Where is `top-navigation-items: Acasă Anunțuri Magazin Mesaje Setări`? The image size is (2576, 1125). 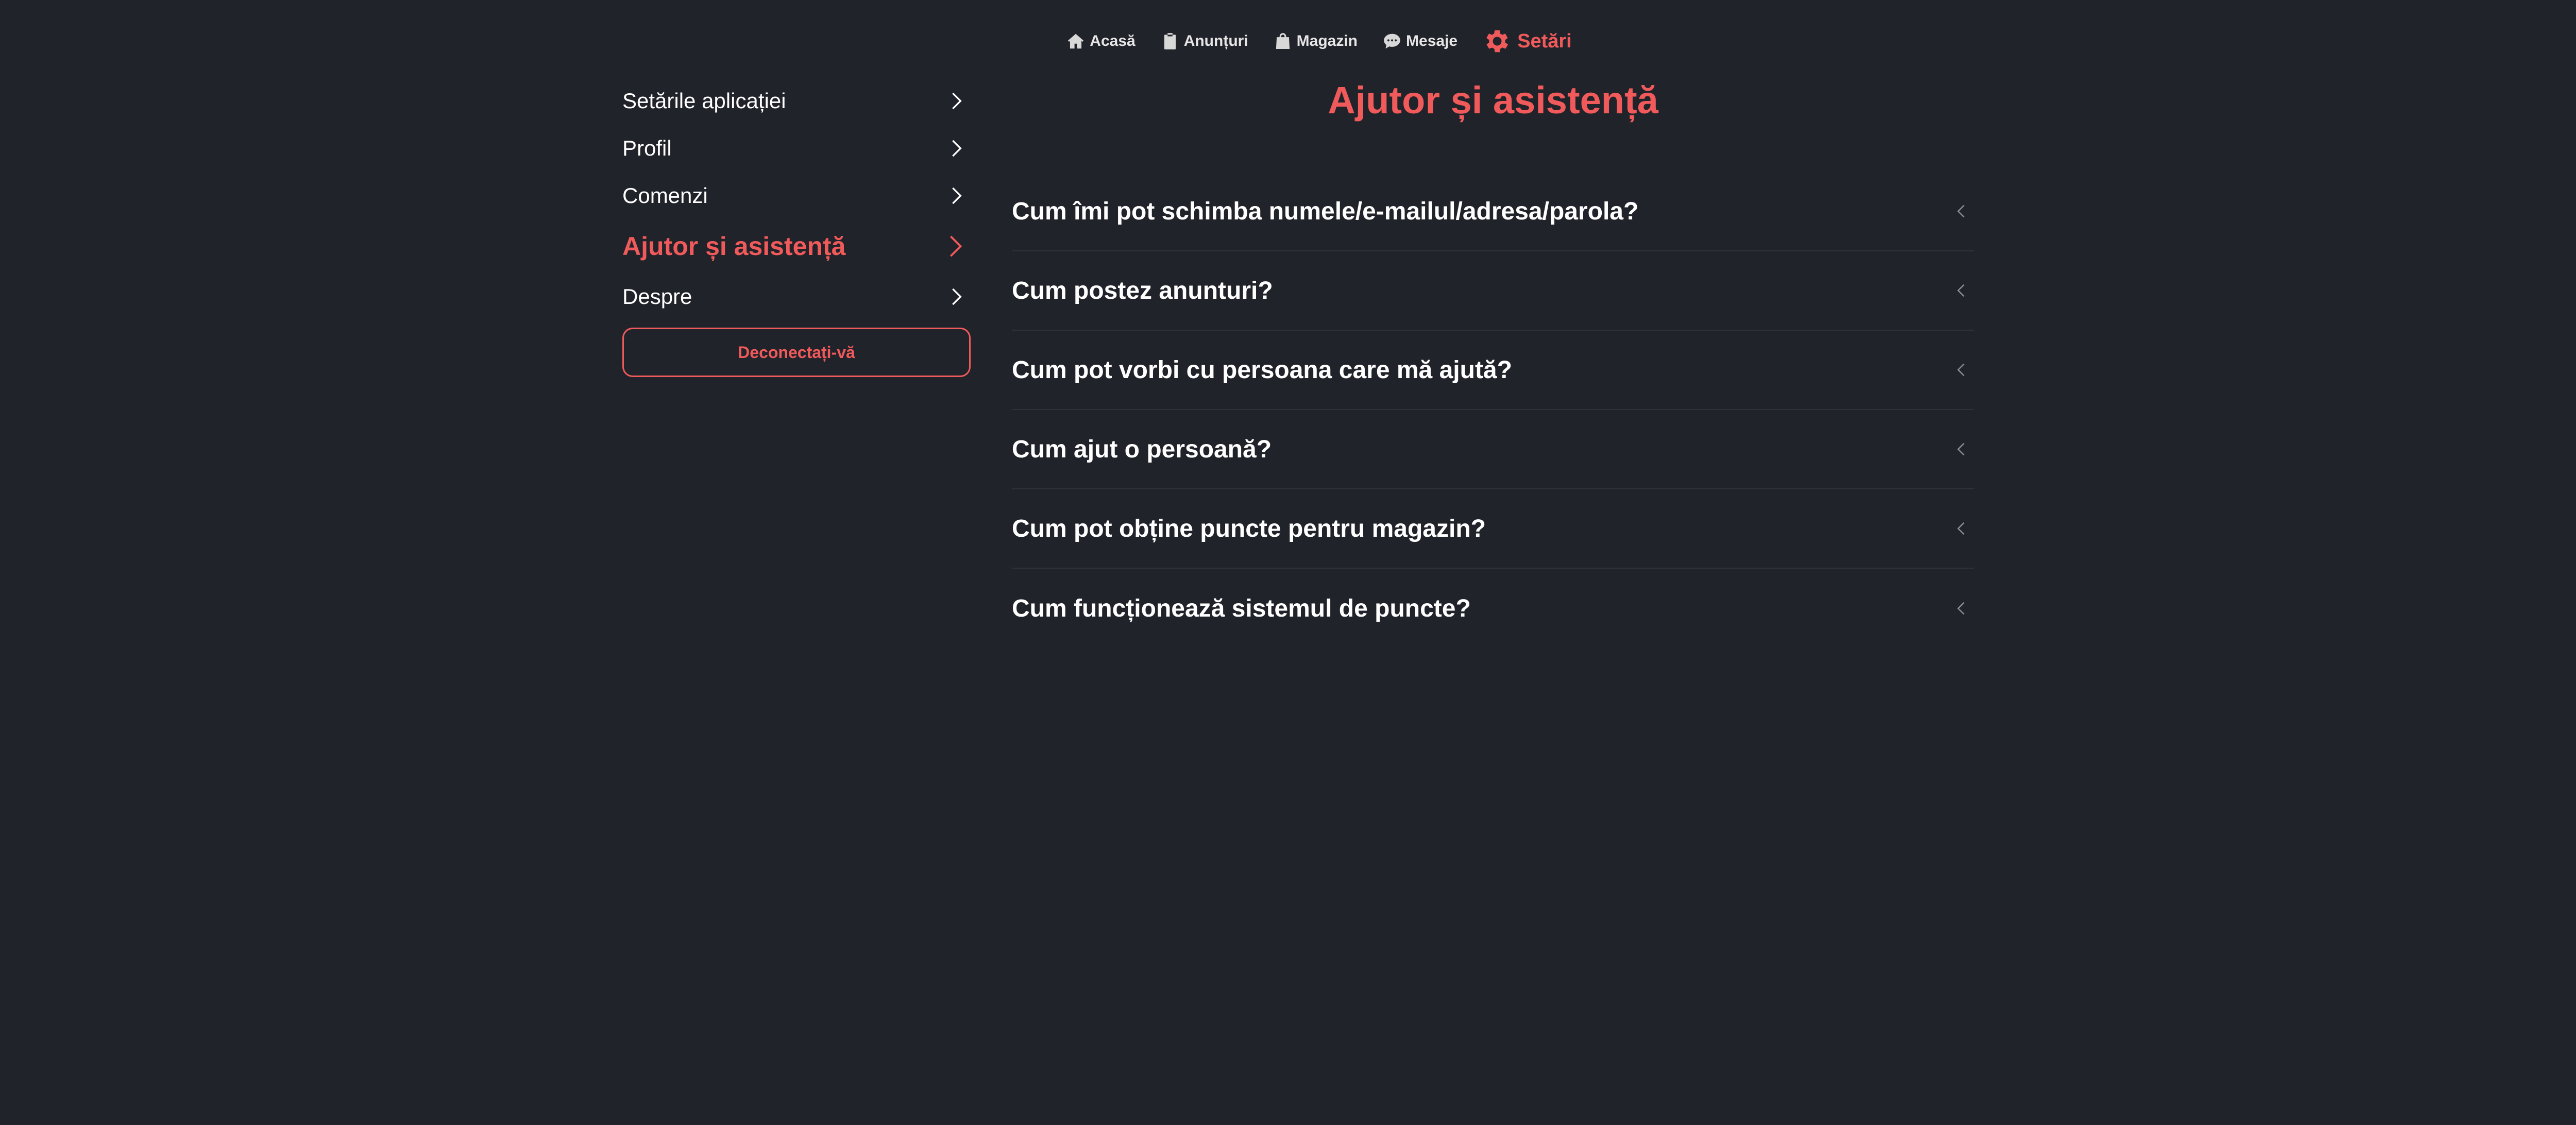 top-navigation-items: Acasă Anunțuri Magazin Mesaje Setări is located at coordinates (1319, 41).